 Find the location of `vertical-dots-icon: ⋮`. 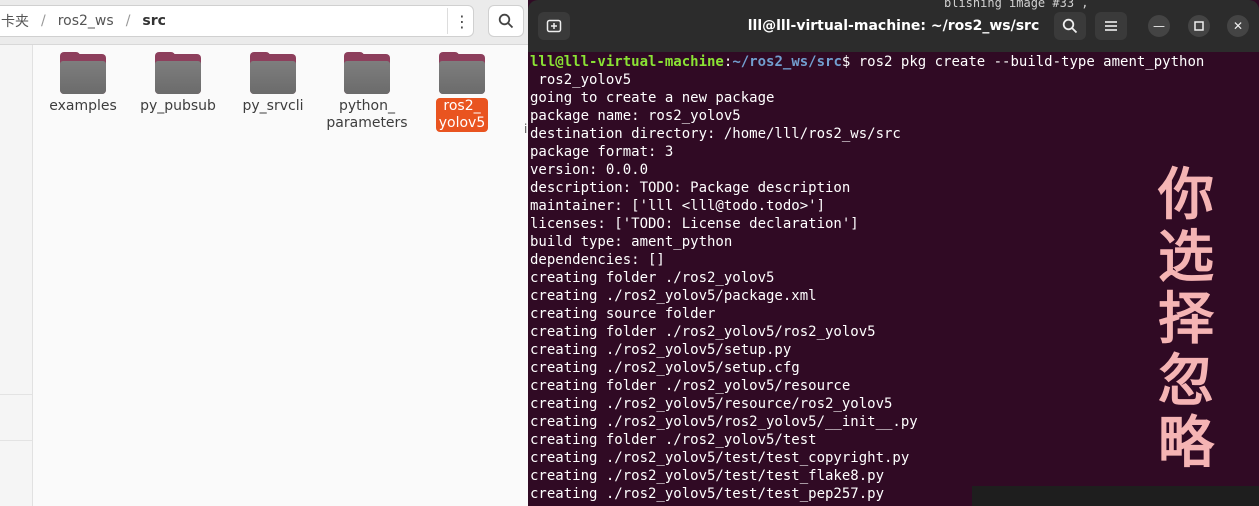

vertical-dots-icon: ⋮ is located at coordinates (462, 21).